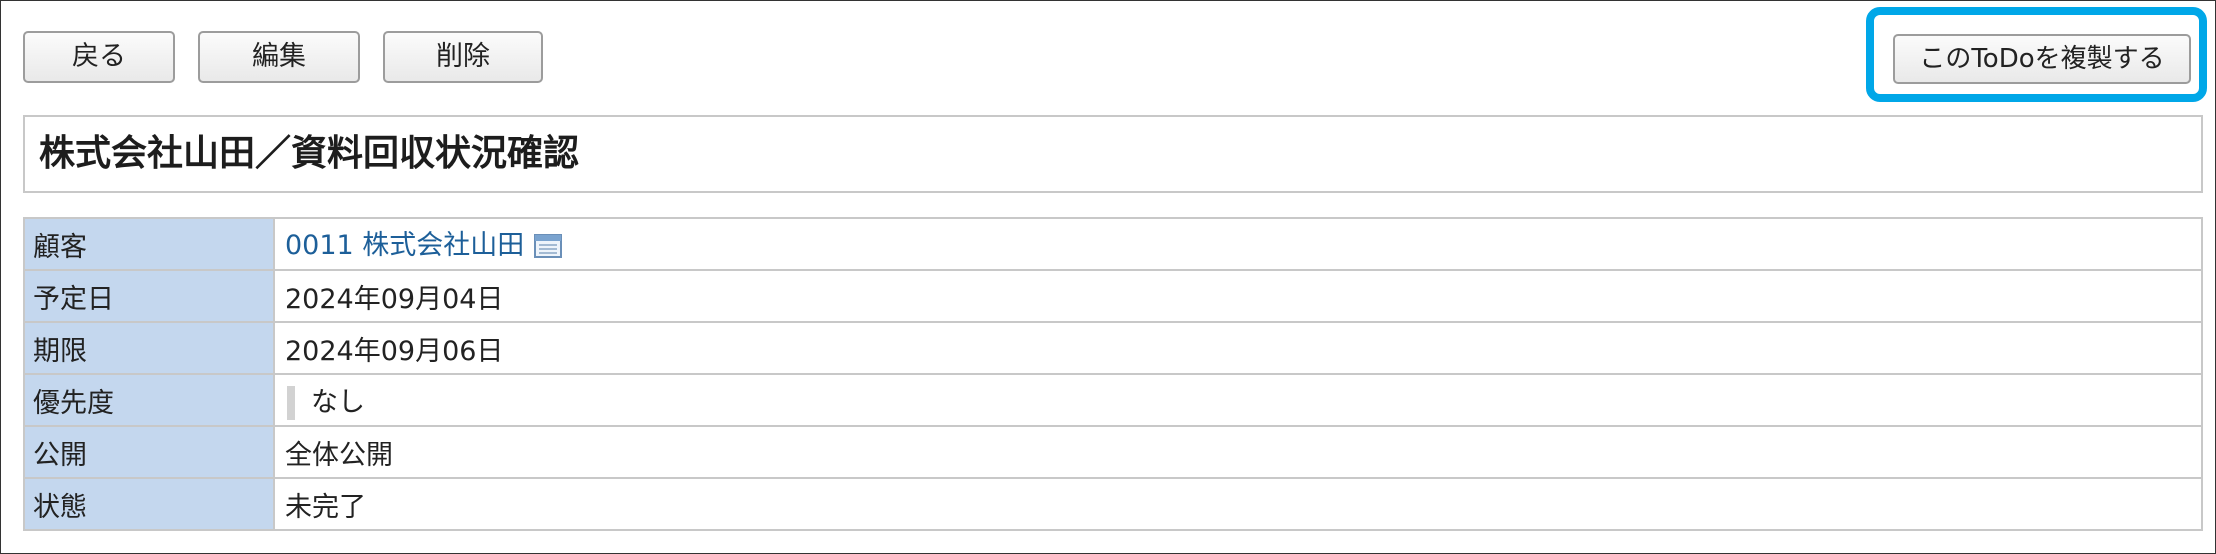 Image resolution: width=2216 pixels, height=554 pixels. Describe the element at coordinates (1238, 348) in the screenshot. I see `deadline-value: 2024年09月06日` at that location.